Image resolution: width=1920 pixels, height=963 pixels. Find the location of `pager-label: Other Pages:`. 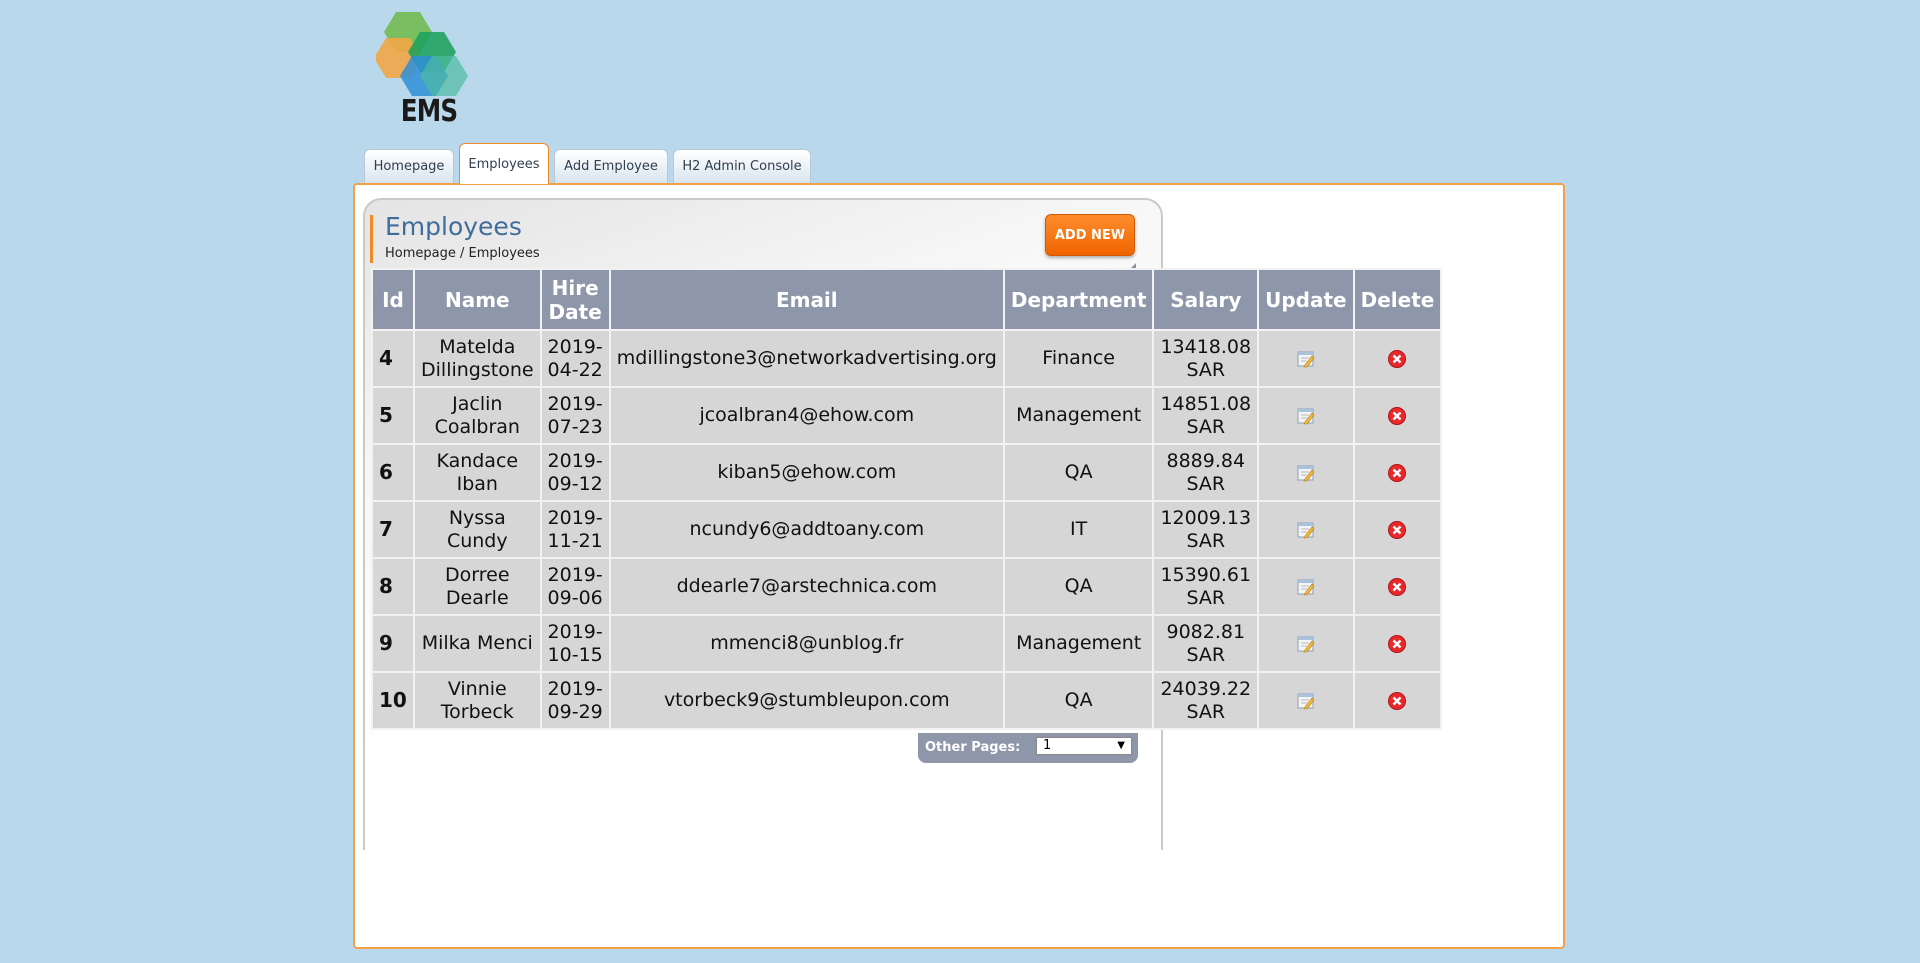

pager-label: Other Pages: is located at coordinates (973, 747).